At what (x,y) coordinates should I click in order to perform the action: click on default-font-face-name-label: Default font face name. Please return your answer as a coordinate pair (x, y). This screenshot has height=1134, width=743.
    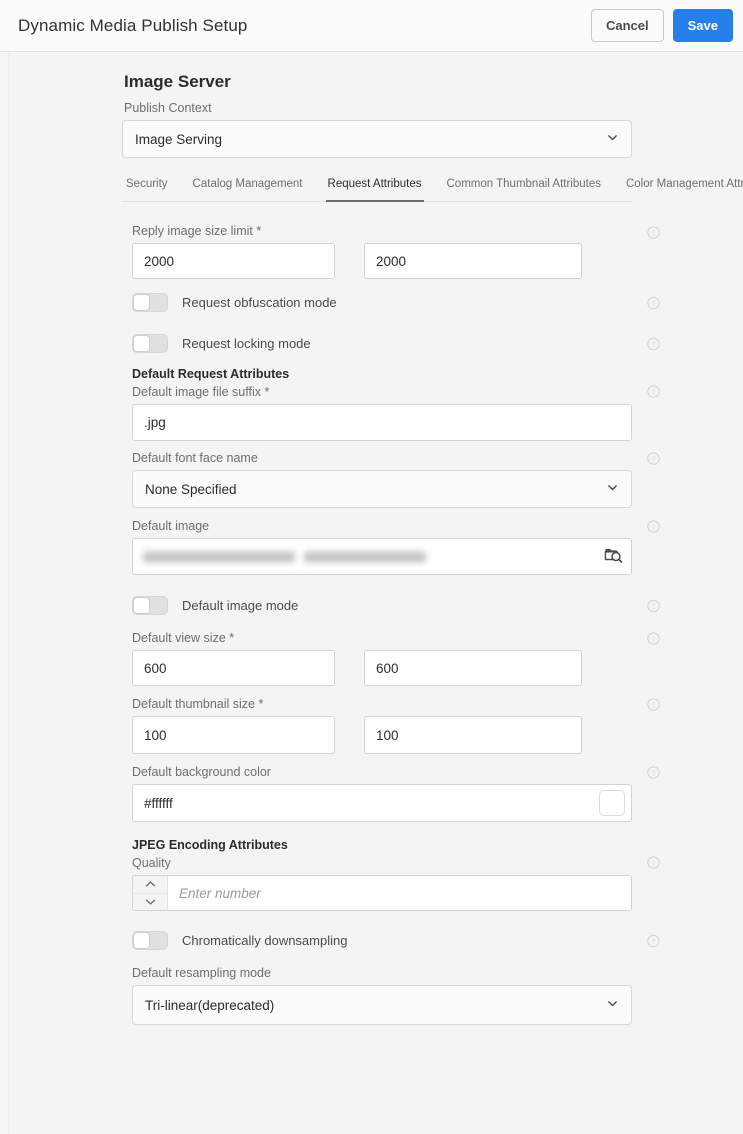
    Looking at the image, I should click on (195, 458).